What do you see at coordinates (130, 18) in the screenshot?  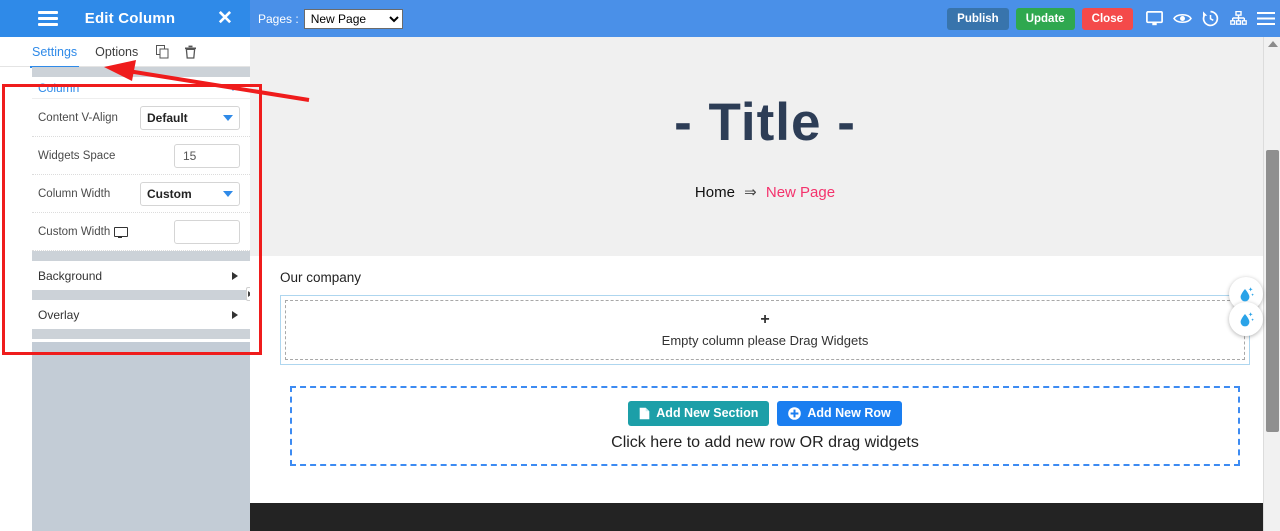 I see `panel-title: Edit Column` at bounding box center [130, 18].